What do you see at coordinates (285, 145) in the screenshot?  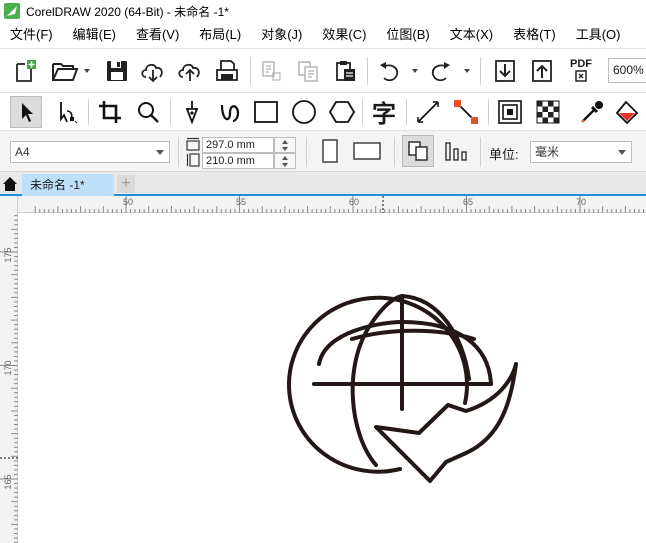 I see `page-width-spinner` at bounding box center [285, 145].